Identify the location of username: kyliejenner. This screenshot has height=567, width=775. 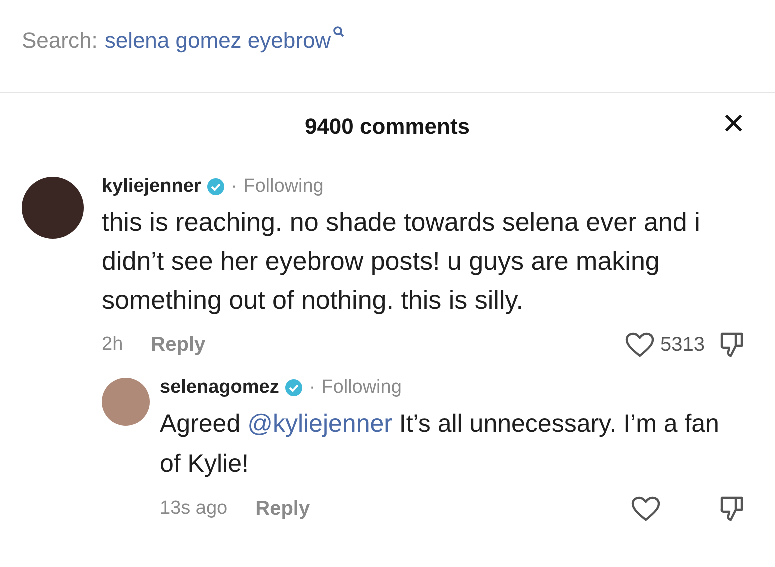
(152, 187).